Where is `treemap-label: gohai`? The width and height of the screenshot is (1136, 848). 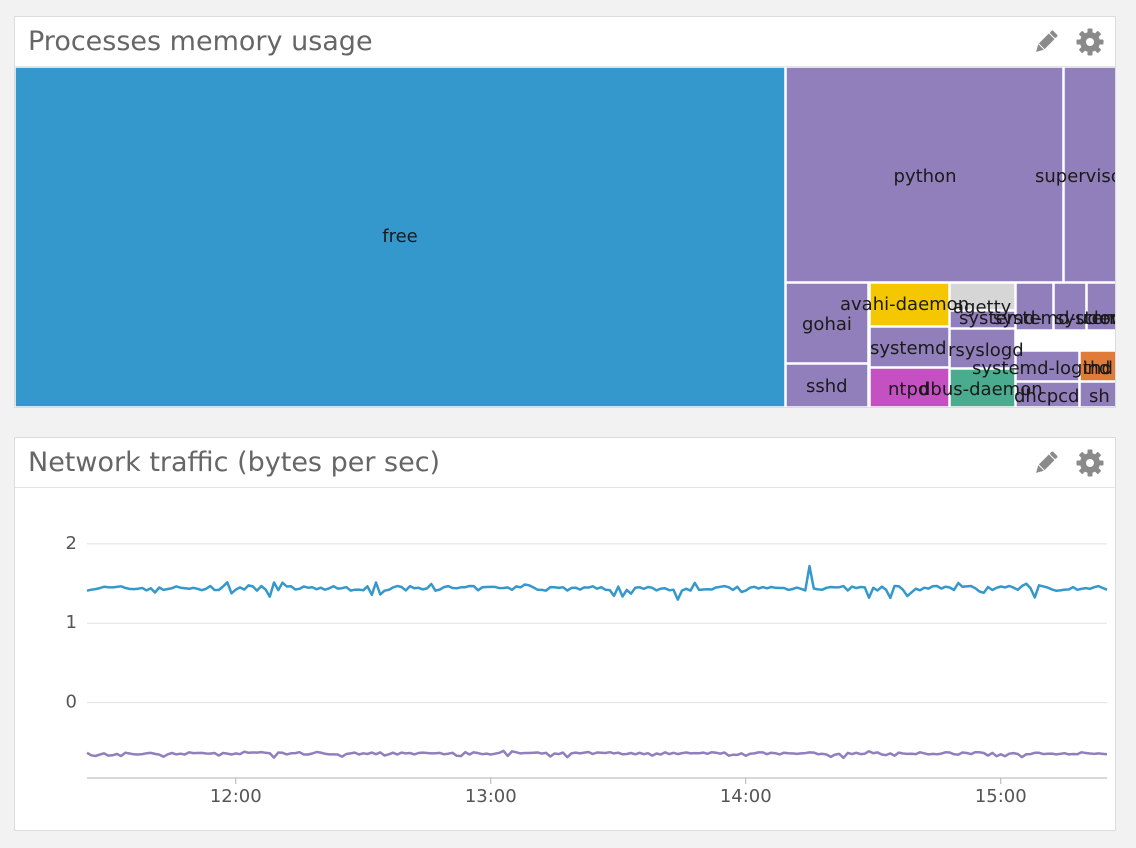 treemap-label: gohai is located at coordinates (827, 324).